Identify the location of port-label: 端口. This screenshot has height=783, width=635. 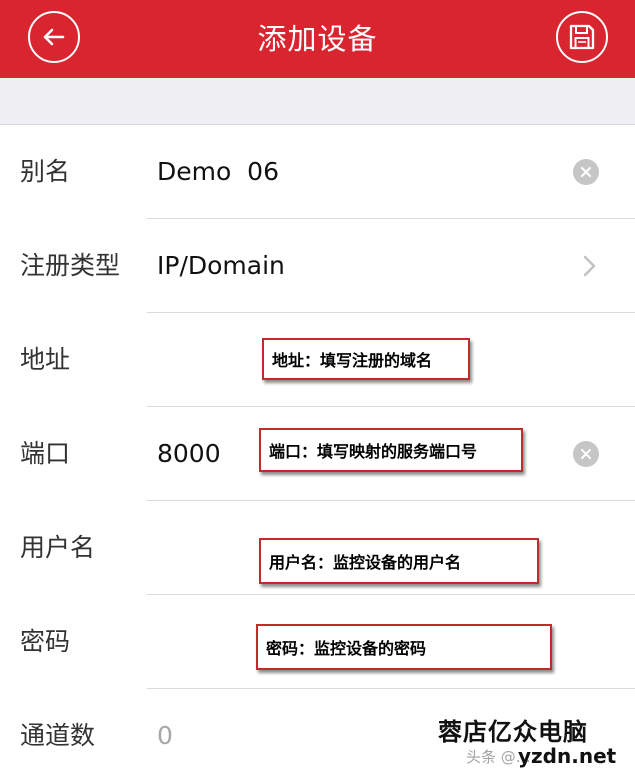
(45, 453).